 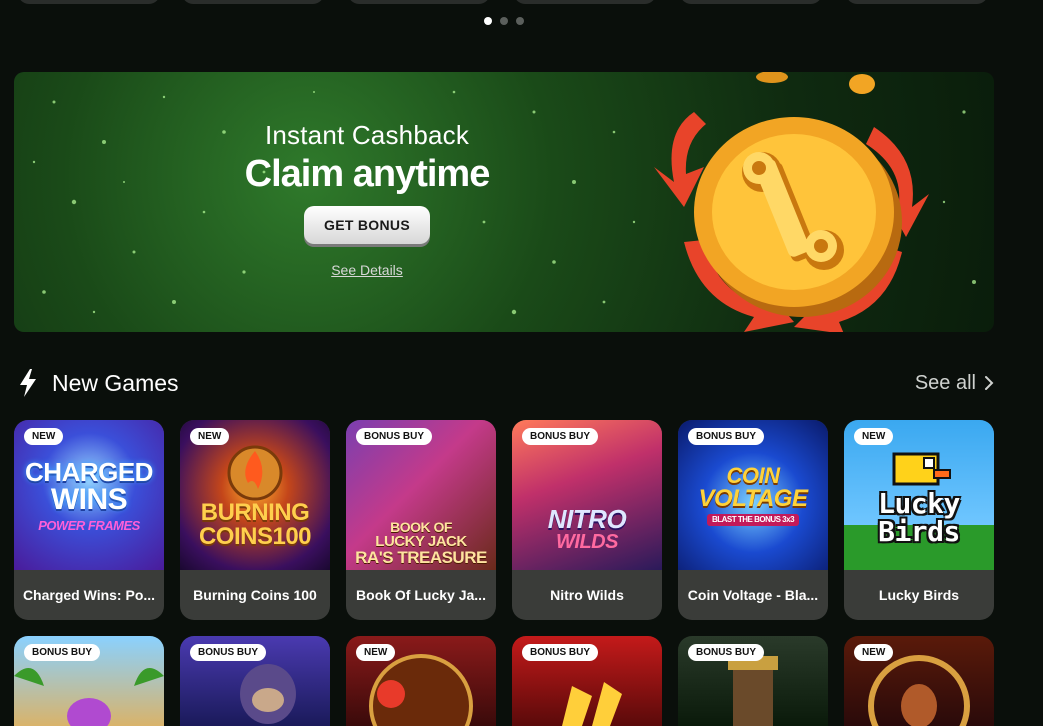 What do you see at coordinates (89, 471) in the screenshot?
I see `game-art-text: CHARGED` at bounding box center [89, 471].